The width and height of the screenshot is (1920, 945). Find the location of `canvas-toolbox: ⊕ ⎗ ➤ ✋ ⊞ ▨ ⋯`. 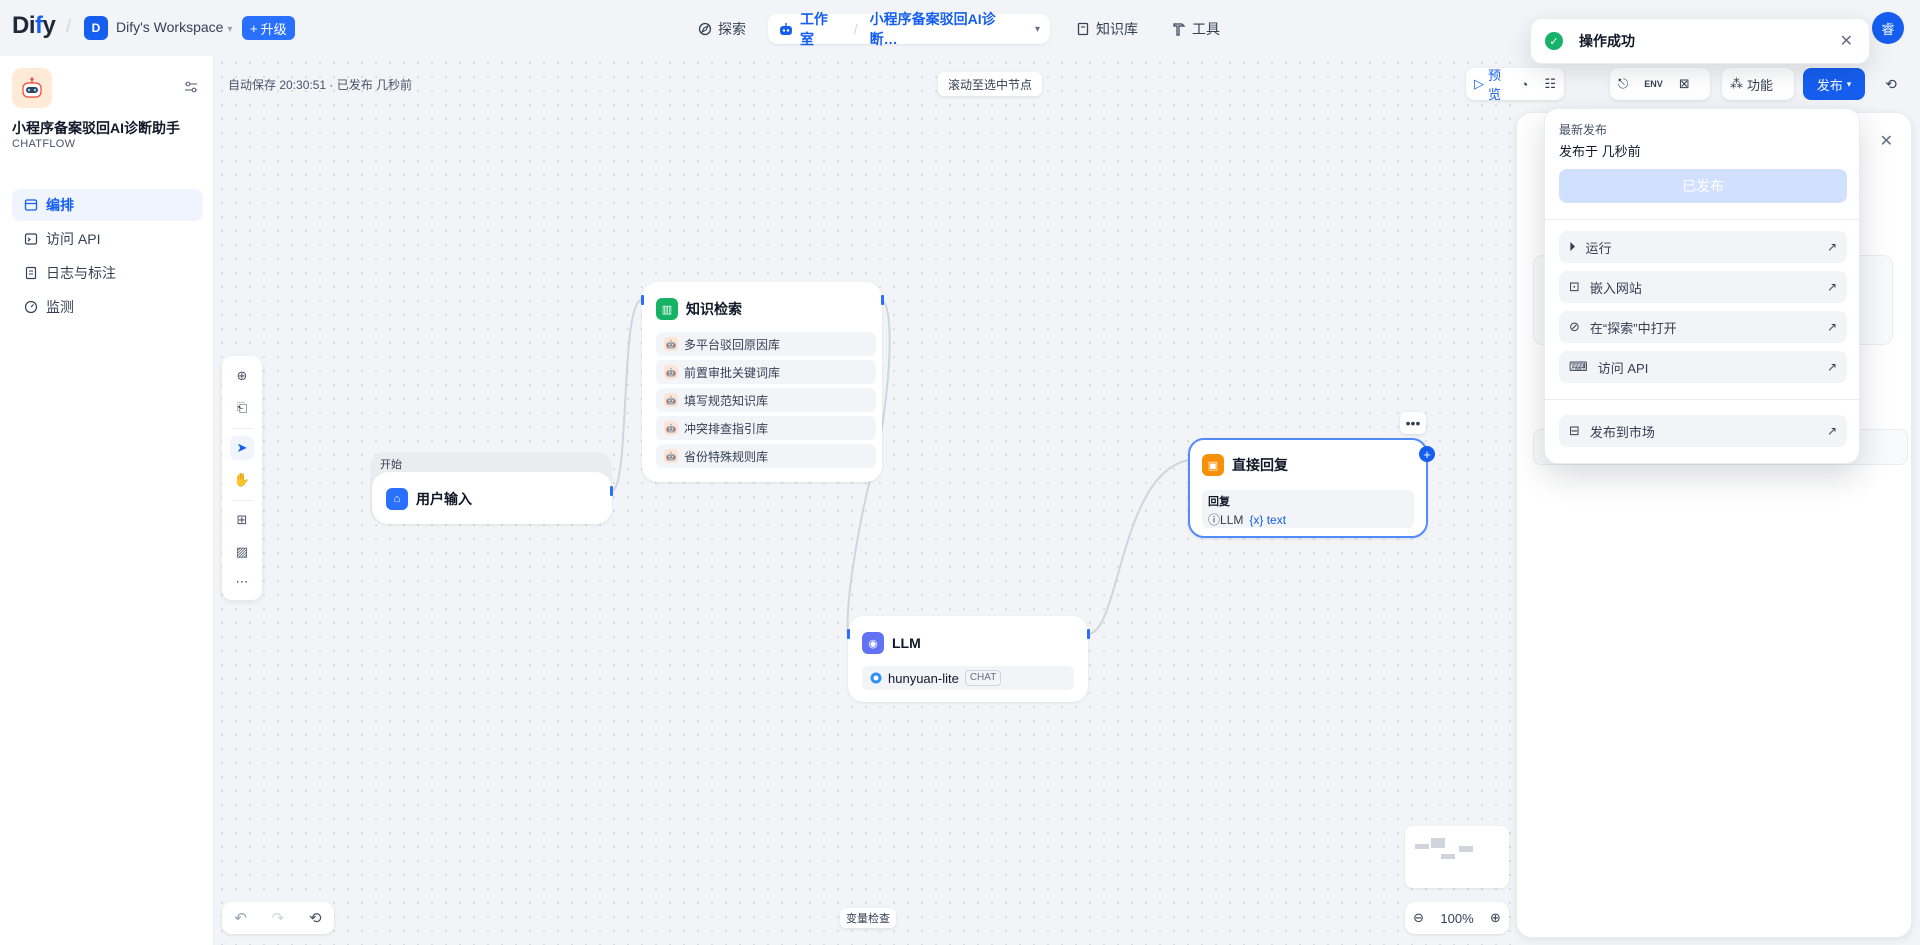

canvas-toolbox: ⊕ ⎗ ➤ ✋ ⊞ ▨ ⋯ is located at coordinates (242, 478).